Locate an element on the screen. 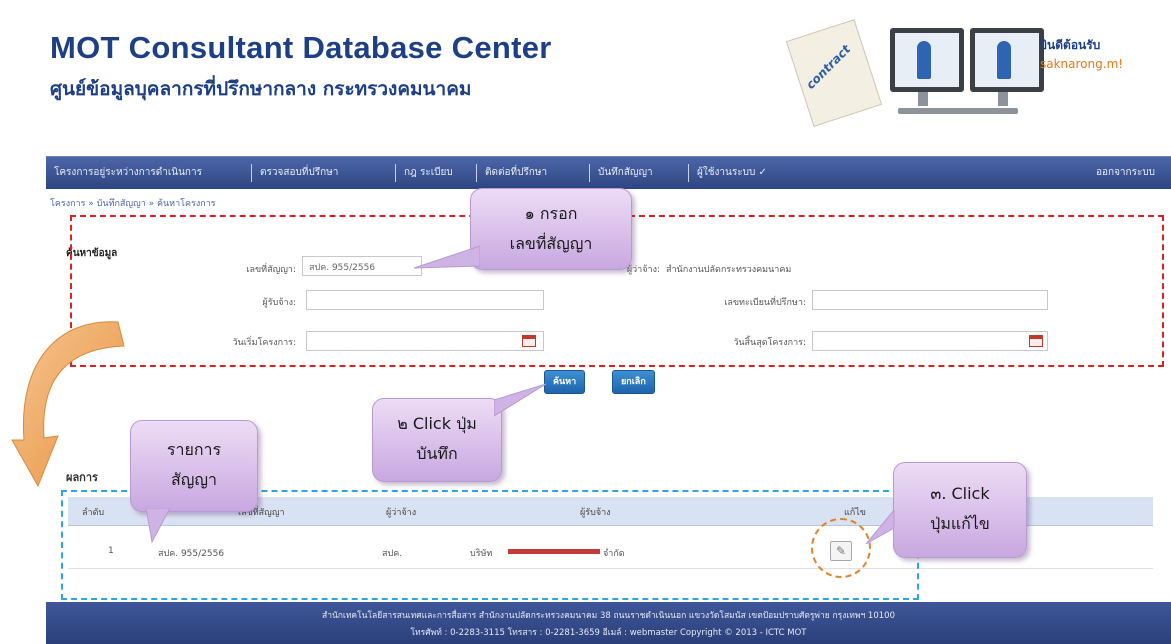  welcome-text: ยินดีต้อนรับ is located at coordinates (1070, 45).